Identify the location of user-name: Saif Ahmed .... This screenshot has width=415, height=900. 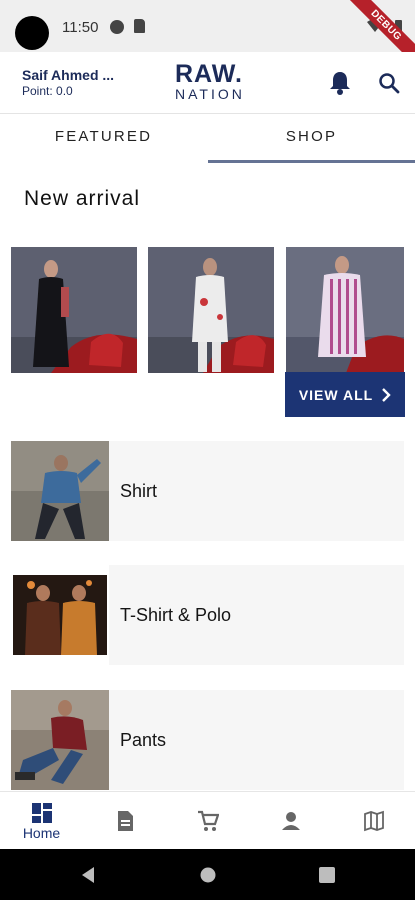
(68, 75).